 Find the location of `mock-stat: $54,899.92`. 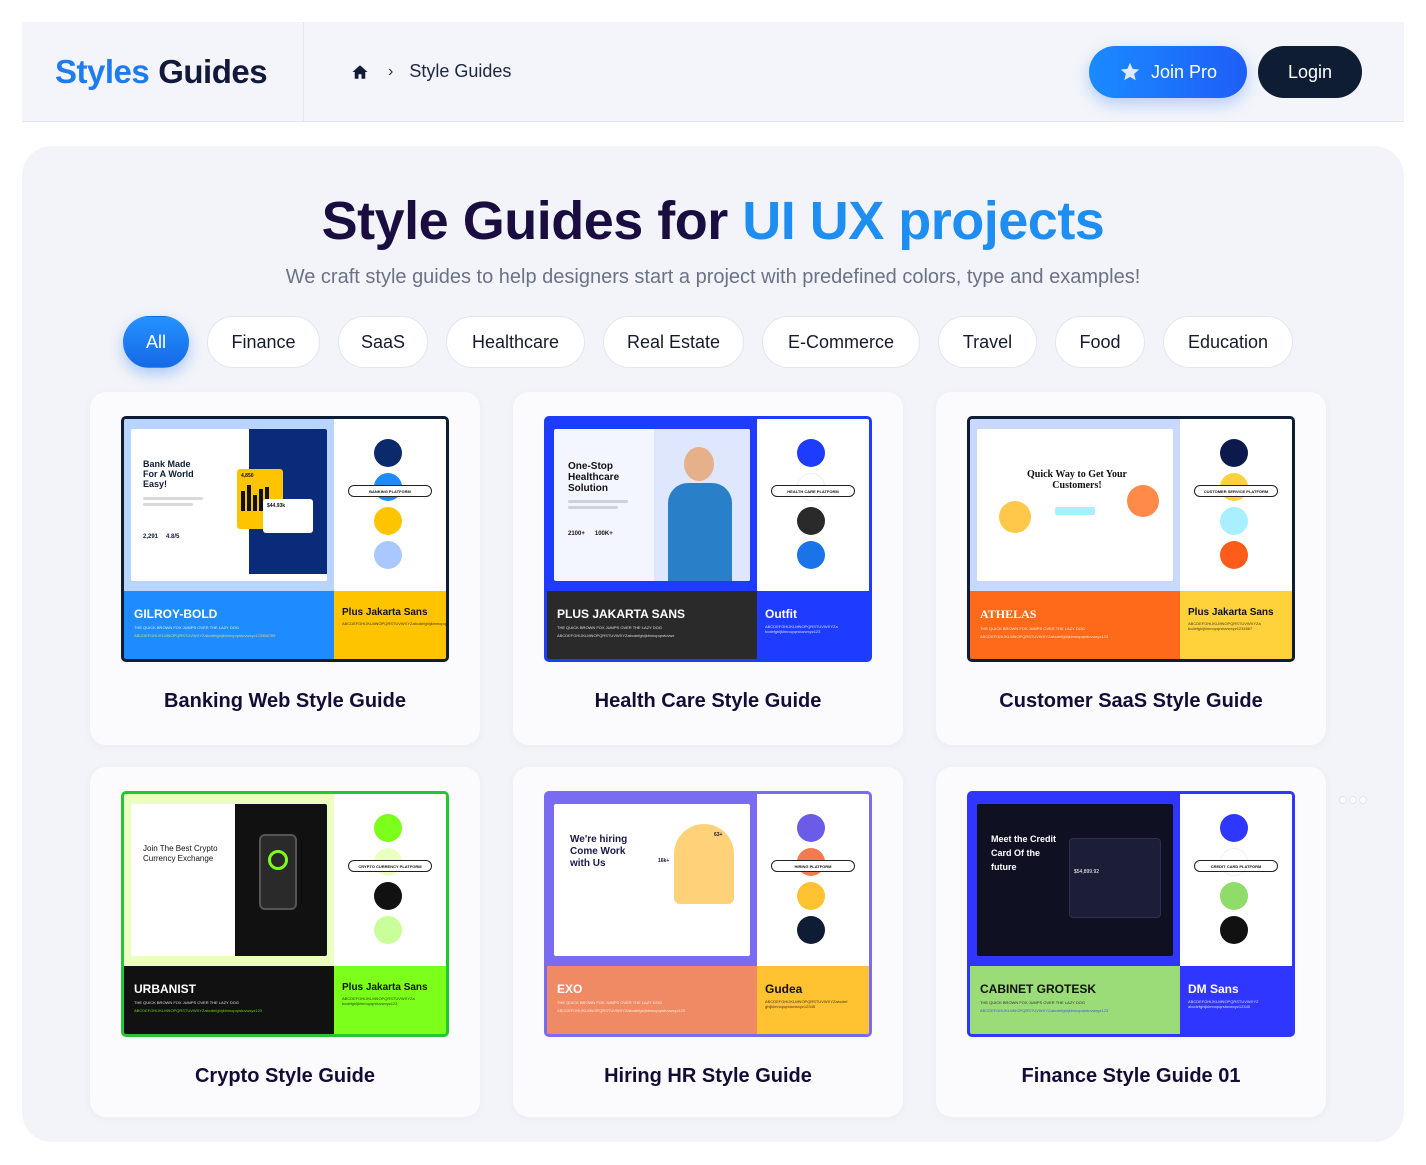

mock-stat: $54,899.92 is located at coordinates (1087, 872).